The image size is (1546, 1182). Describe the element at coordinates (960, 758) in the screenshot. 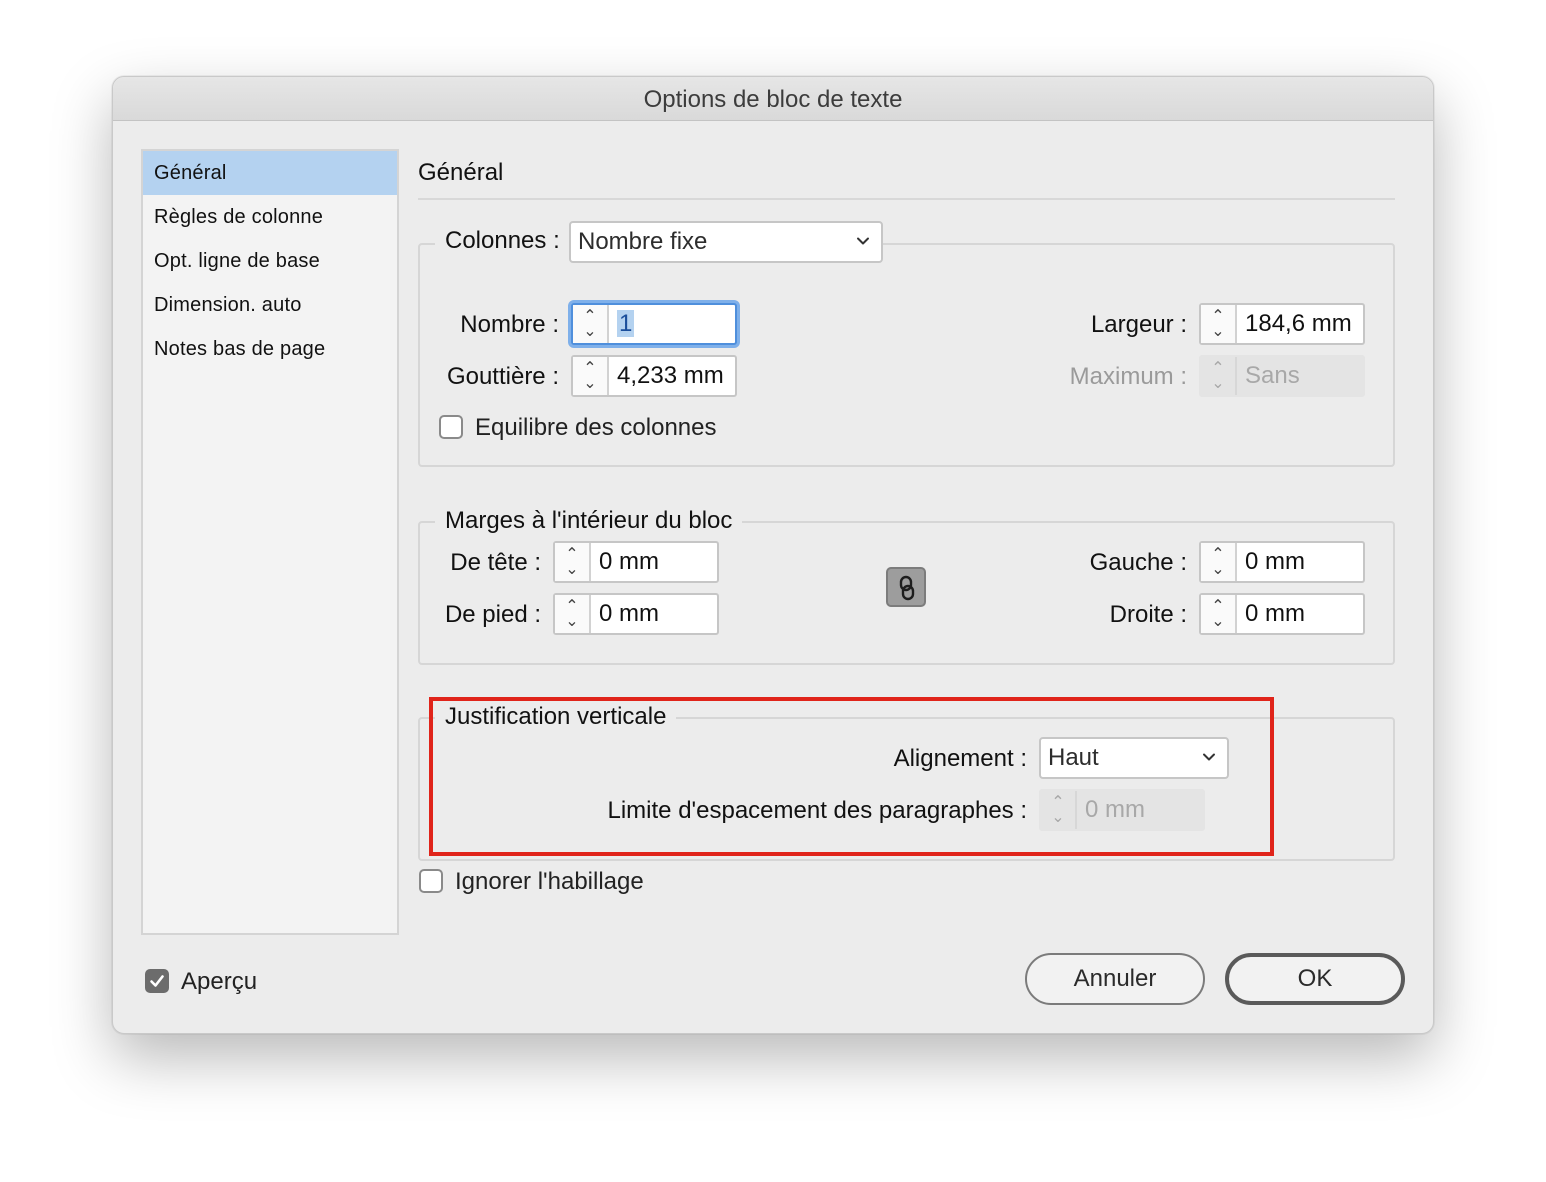

I see `alignment-label: Alignement :` at that location.